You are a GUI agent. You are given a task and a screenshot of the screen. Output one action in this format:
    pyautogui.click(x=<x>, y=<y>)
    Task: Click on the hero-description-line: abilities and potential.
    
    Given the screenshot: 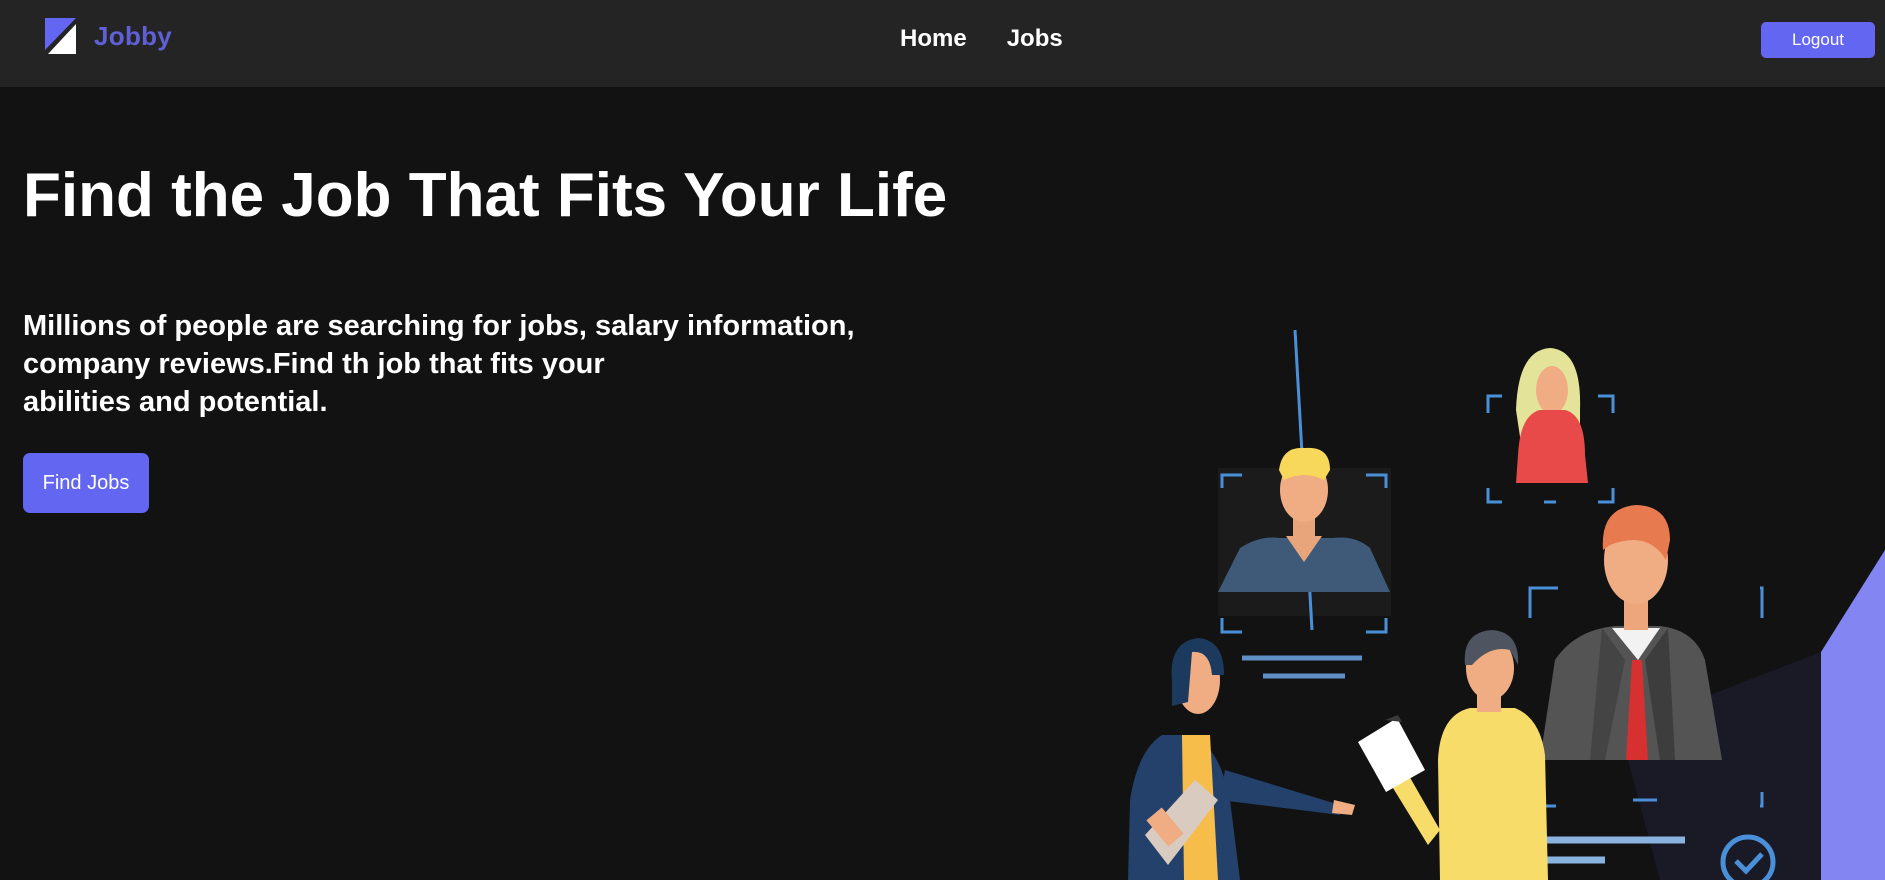 What is the action you would take?
    pyautogui.click(x=175, y=402)
    